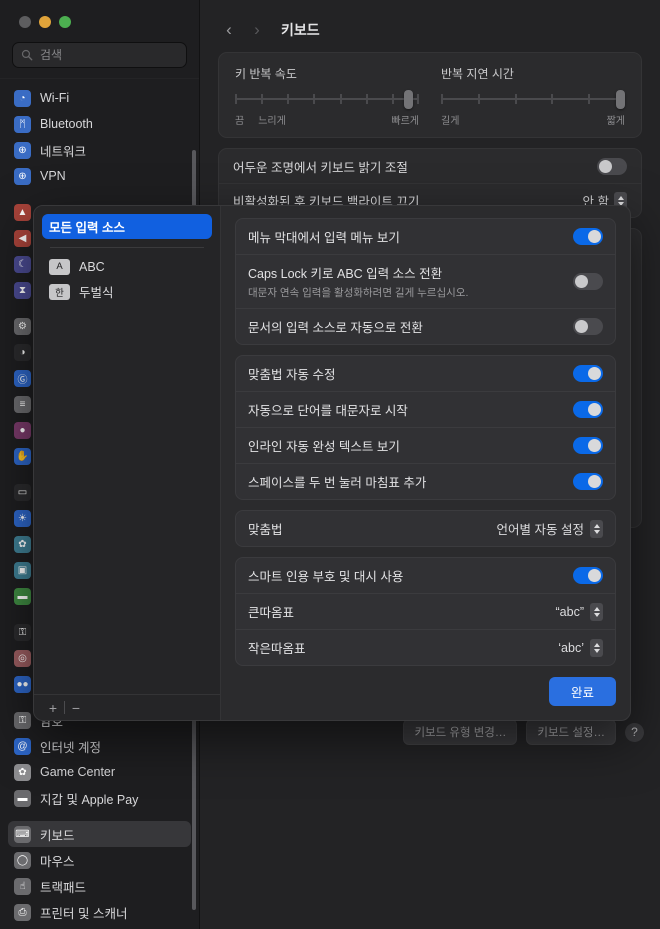 The height and width of the screenshot is (929, 660). Describe the element at coordinates (296, 373) in the screenshot. I see `option-text: 맞춤법 자동 수정` at that location.